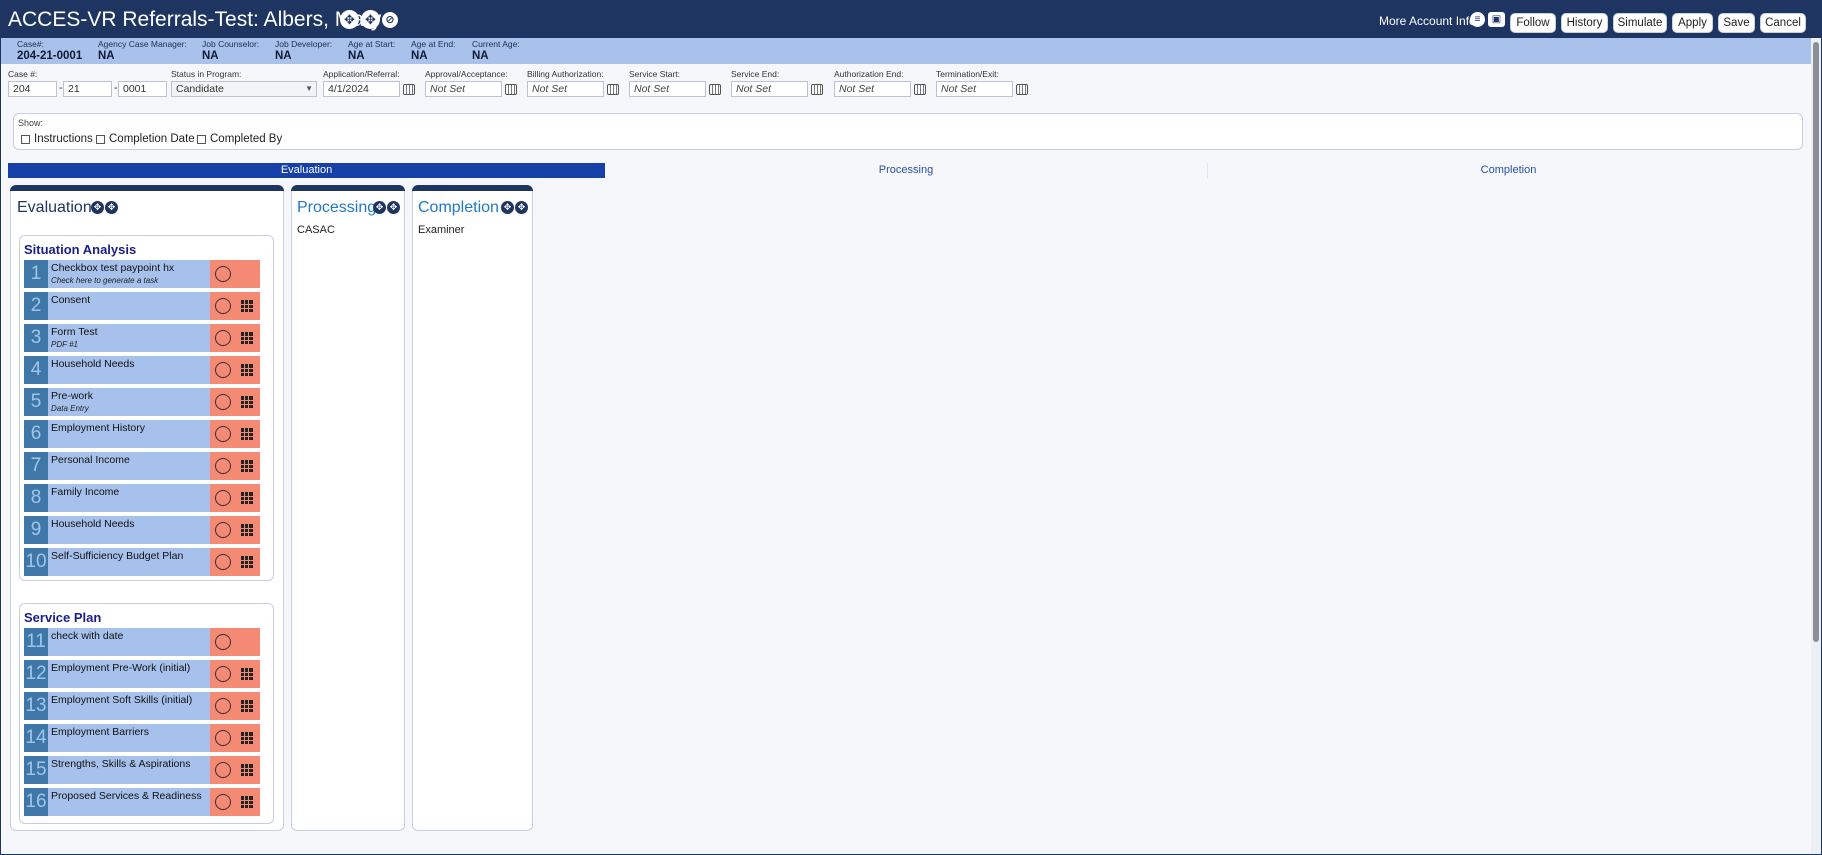 This screenshot has width=1822, height=855. What do you see at coordinates (129, 770) in the screenshot?
I see `task-body: Strengths, Skills & Aspirations` at bounding box center [129, 770].